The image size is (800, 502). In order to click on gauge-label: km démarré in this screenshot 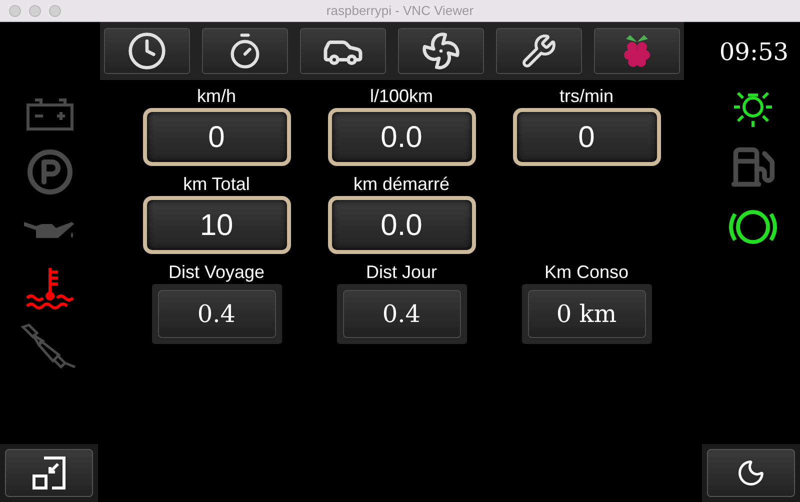, I will do `click(401, 184)`.